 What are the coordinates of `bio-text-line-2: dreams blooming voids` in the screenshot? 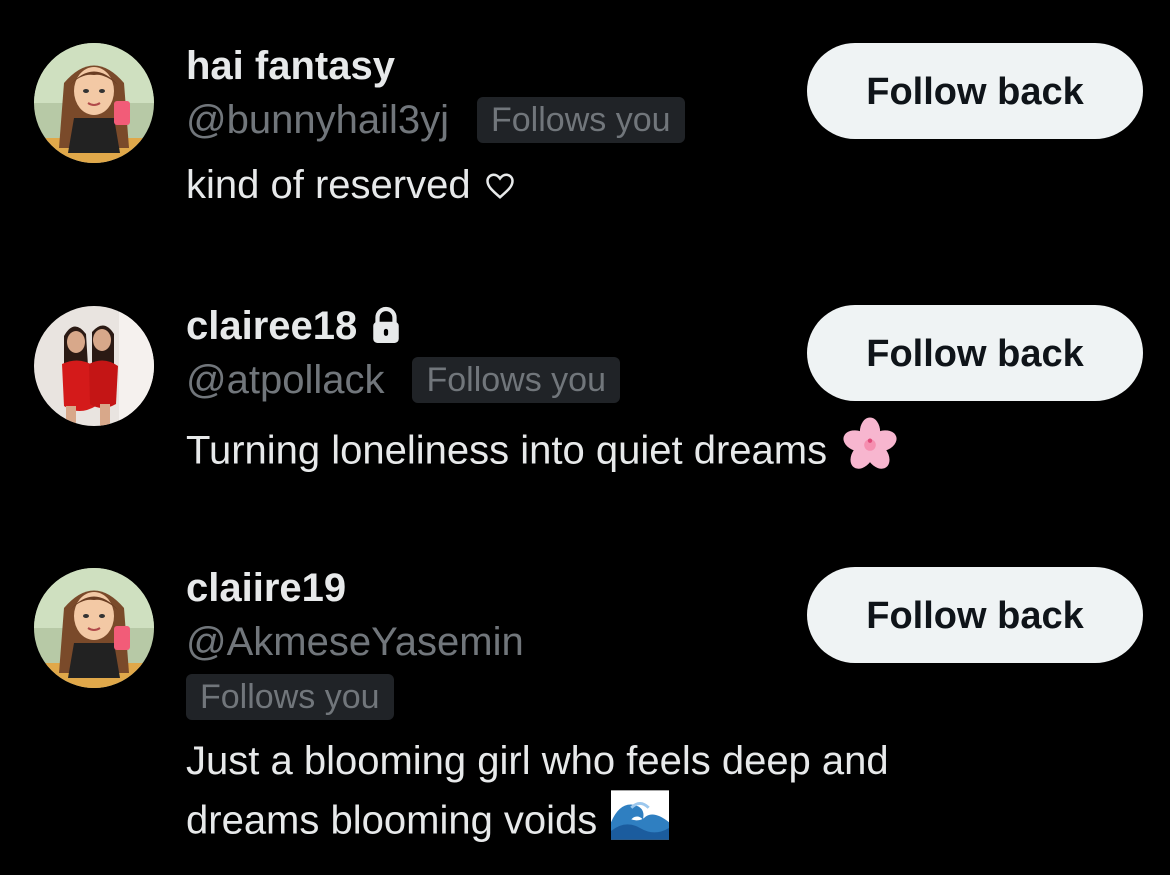 It's located at (392, 820).